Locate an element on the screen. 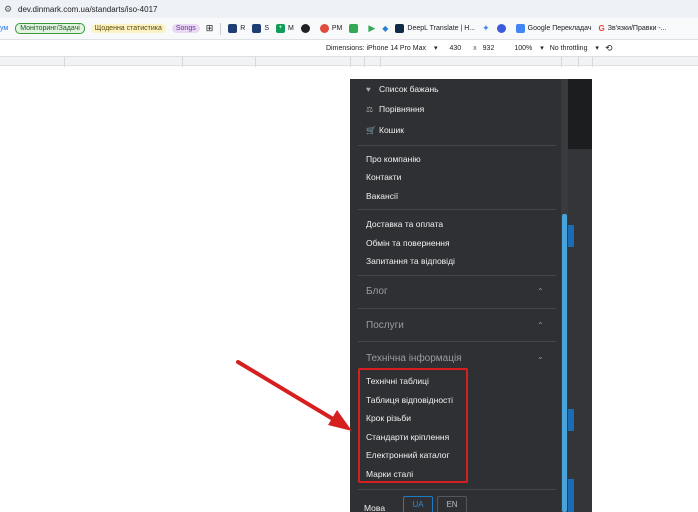 The width and height of the screenshot is (698, 512). bookmark-green-square is located at coordinates (355, 28).